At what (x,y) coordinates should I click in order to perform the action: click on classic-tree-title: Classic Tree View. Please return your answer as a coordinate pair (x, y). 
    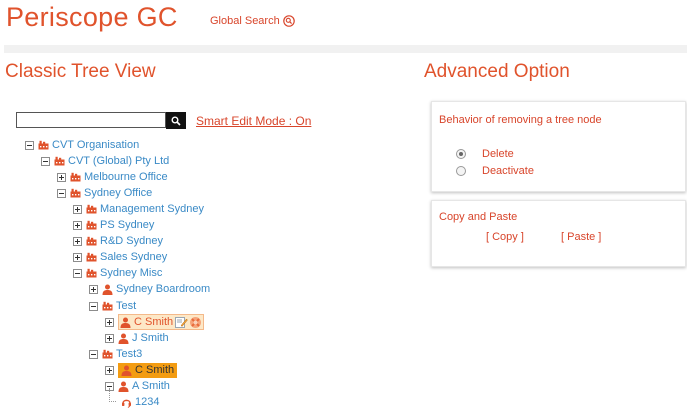
    Looking at the image, I should click on (80, 71).